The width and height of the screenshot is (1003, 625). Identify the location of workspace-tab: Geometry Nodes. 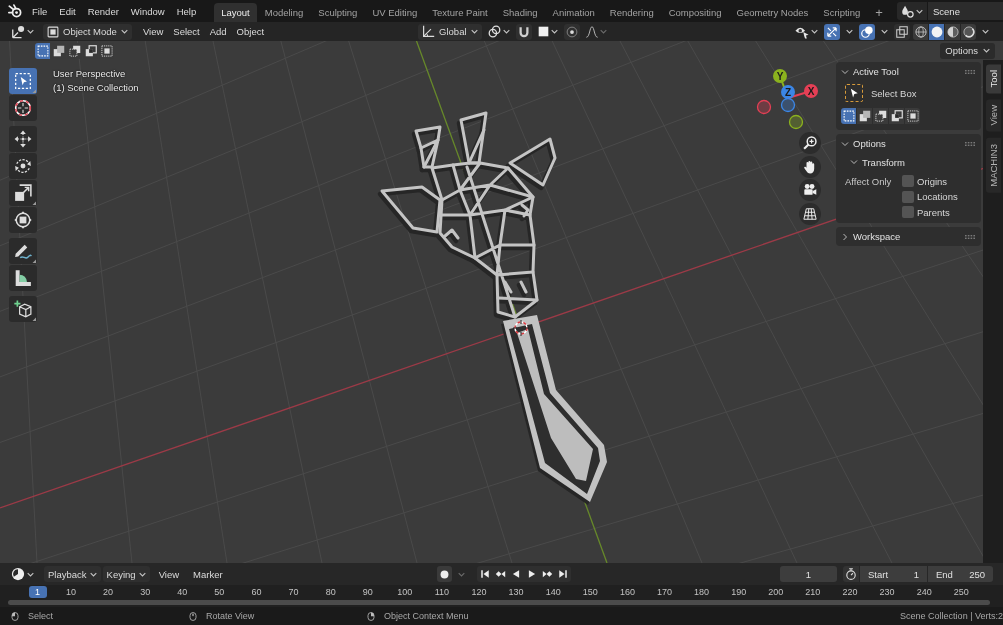
(772, 12).